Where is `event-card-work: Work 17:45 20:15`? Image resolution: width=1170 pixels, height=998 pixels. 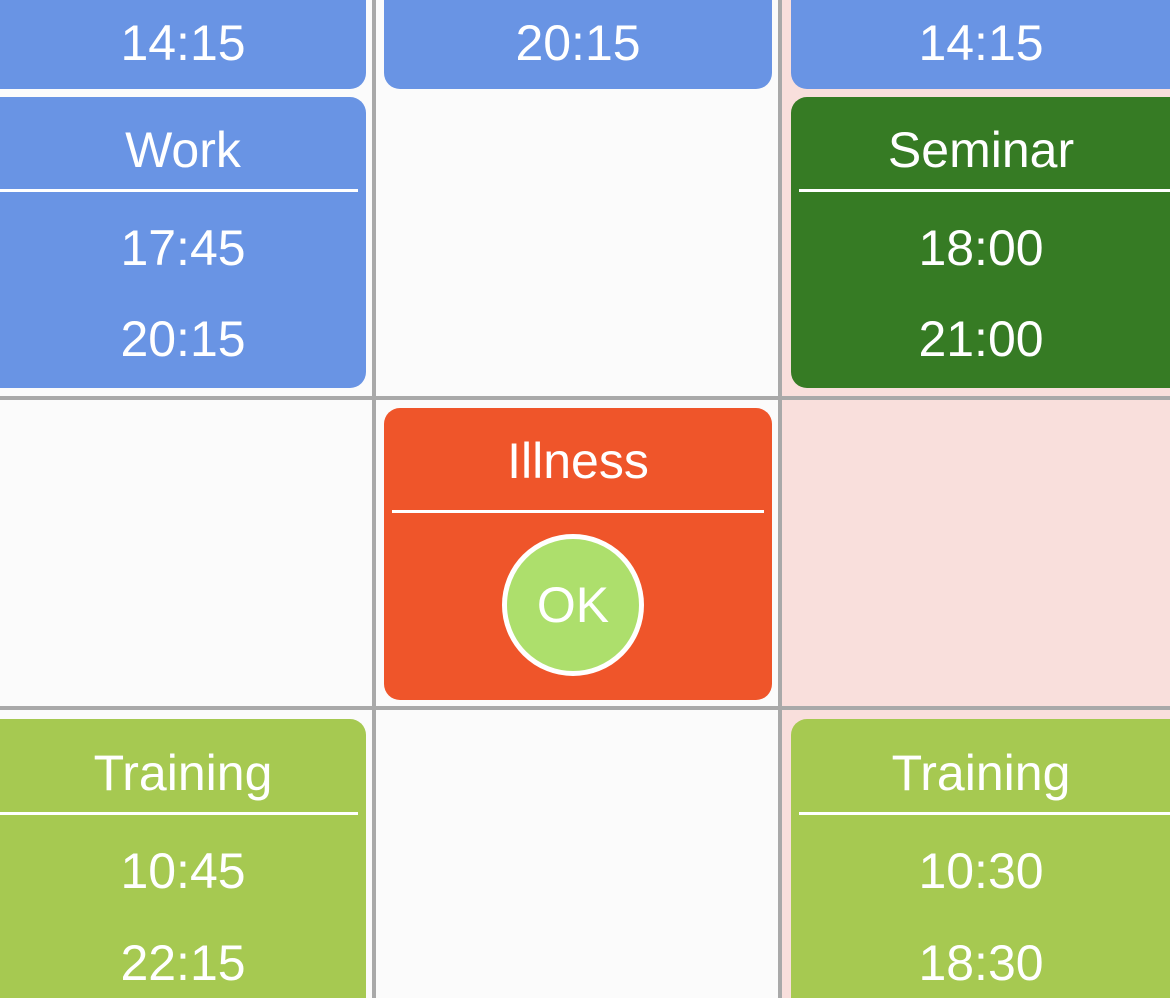
event-card-work: Work 17:45 20:15 is located at coordinates (183, 242).